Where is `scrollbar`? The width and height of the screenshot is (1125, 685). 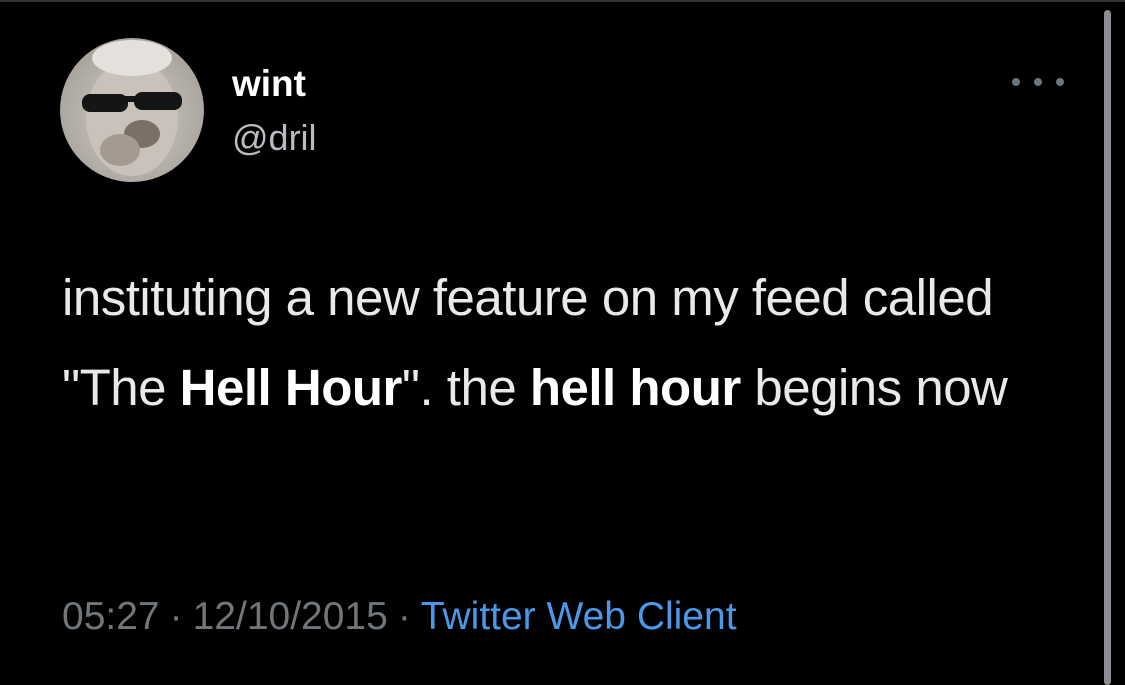
scrollbar is located at coordinates (1107, 347).